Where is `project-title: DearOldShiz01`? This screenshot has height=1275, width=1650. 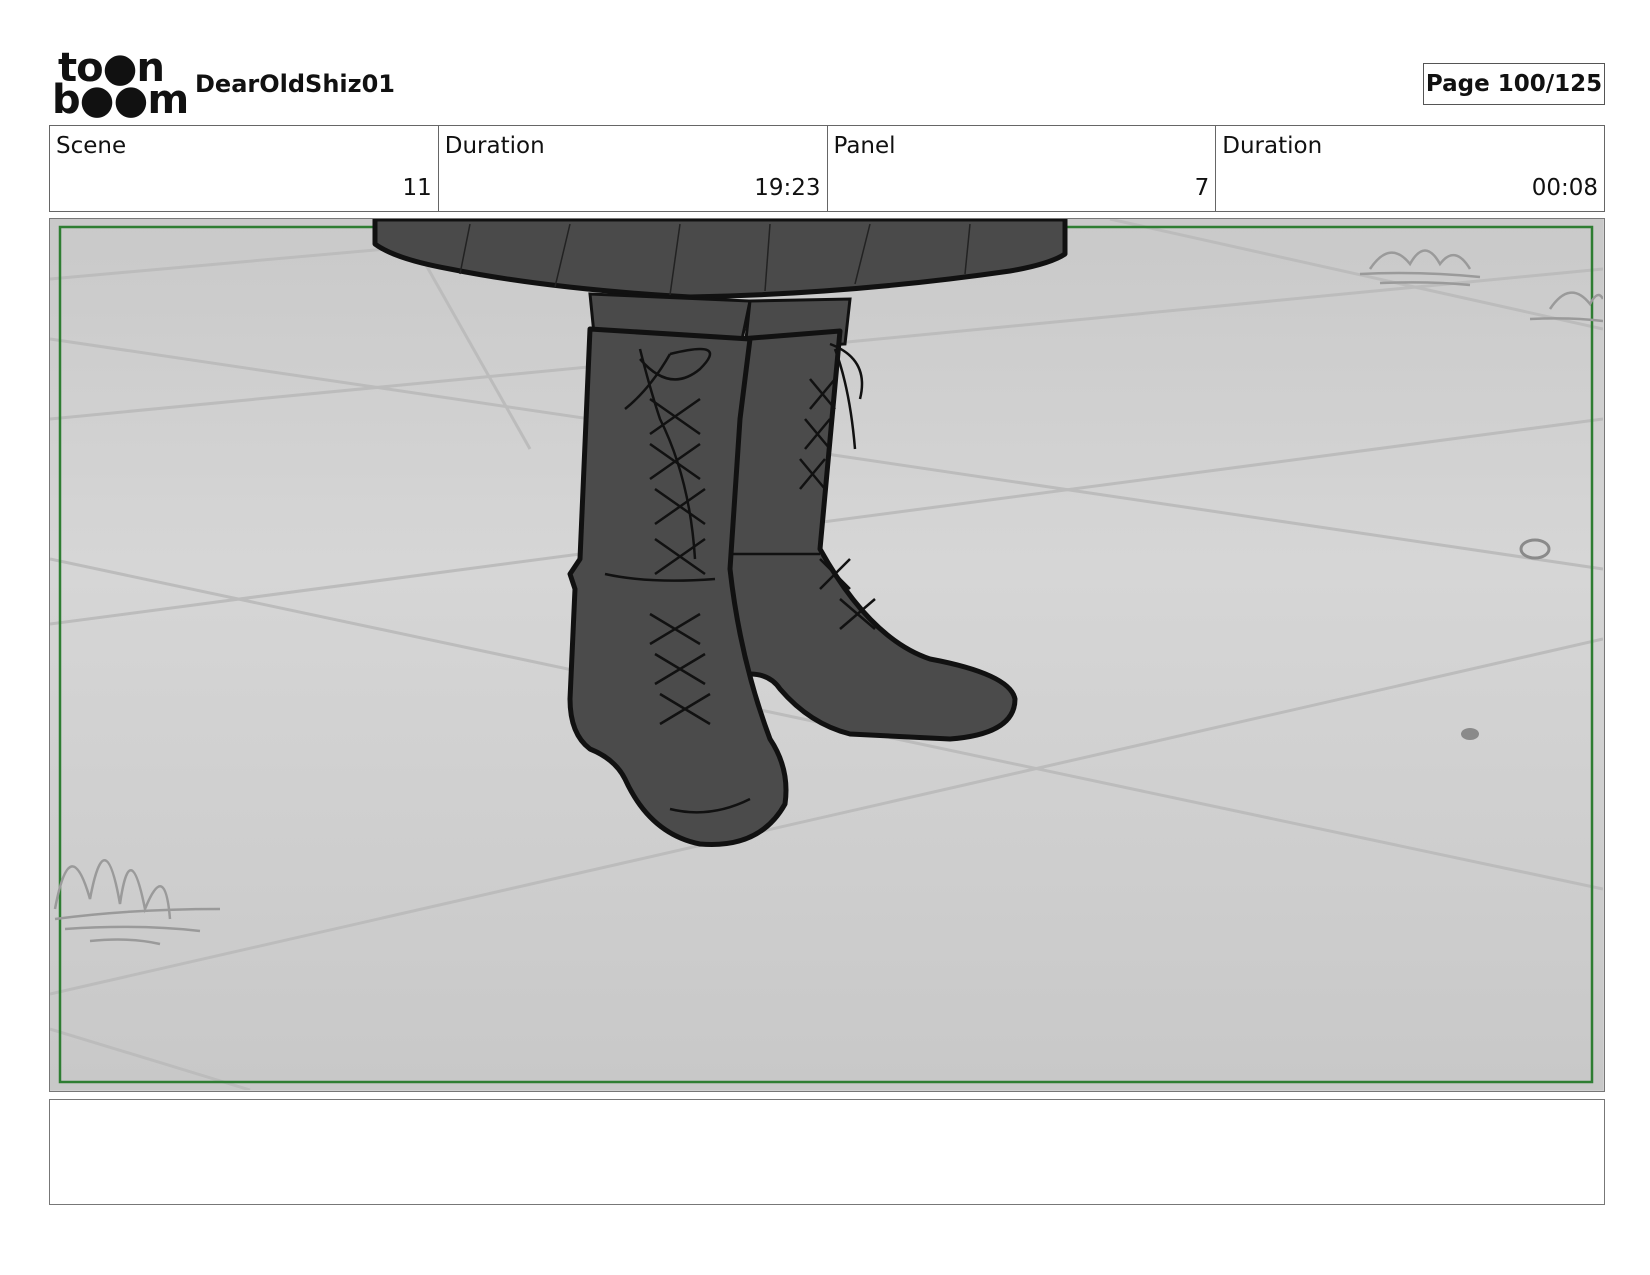
project-title: DearOldShiz01 is located at coordinates (295, 84).